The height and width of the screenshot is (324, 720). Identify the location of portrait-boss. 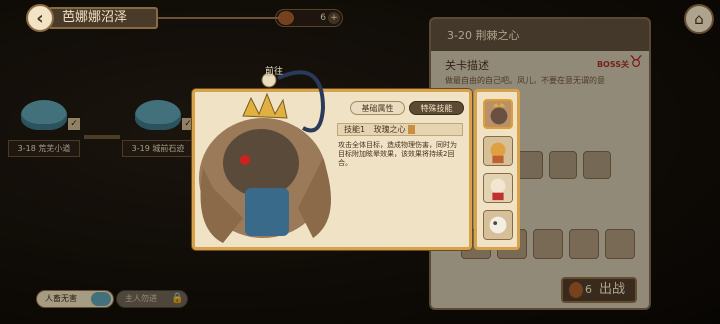
(498, 114).